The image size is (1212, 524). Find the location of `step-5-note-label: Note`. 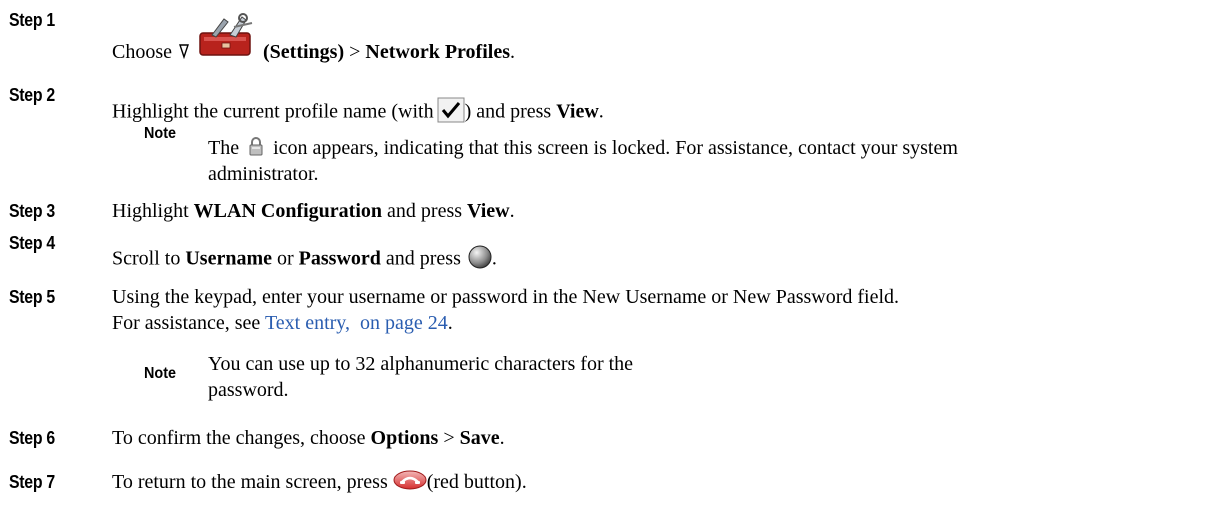

step-5-note-label: Note is located at coordinates (160, 373).